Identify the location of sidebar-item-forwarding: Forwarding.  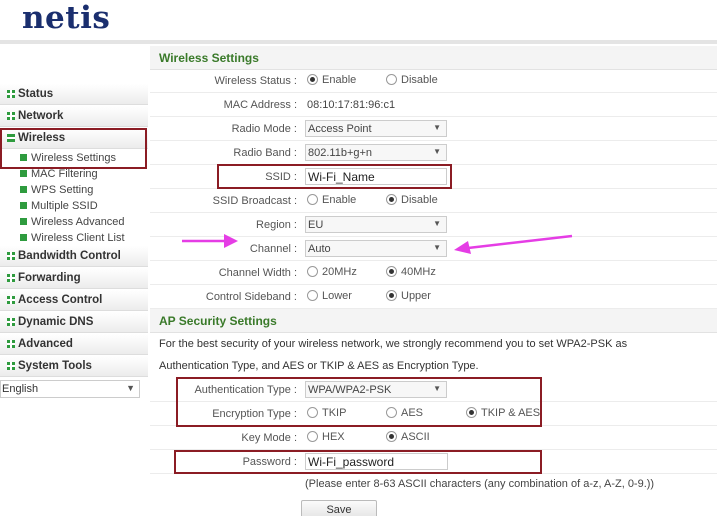
(74, 278).